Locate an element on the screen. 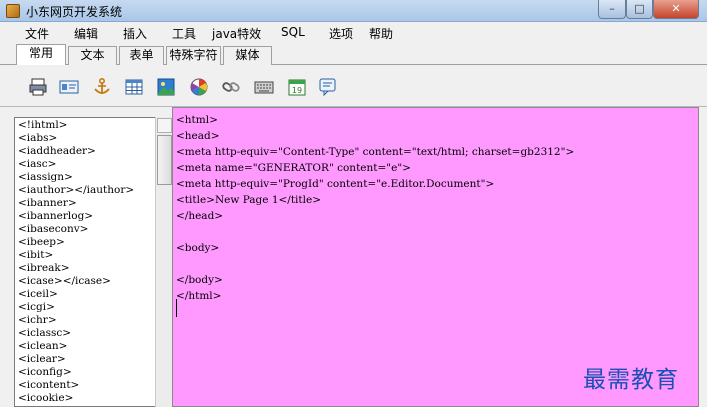  scroll-up-arrow-icon is located at coordinates (164, 125).